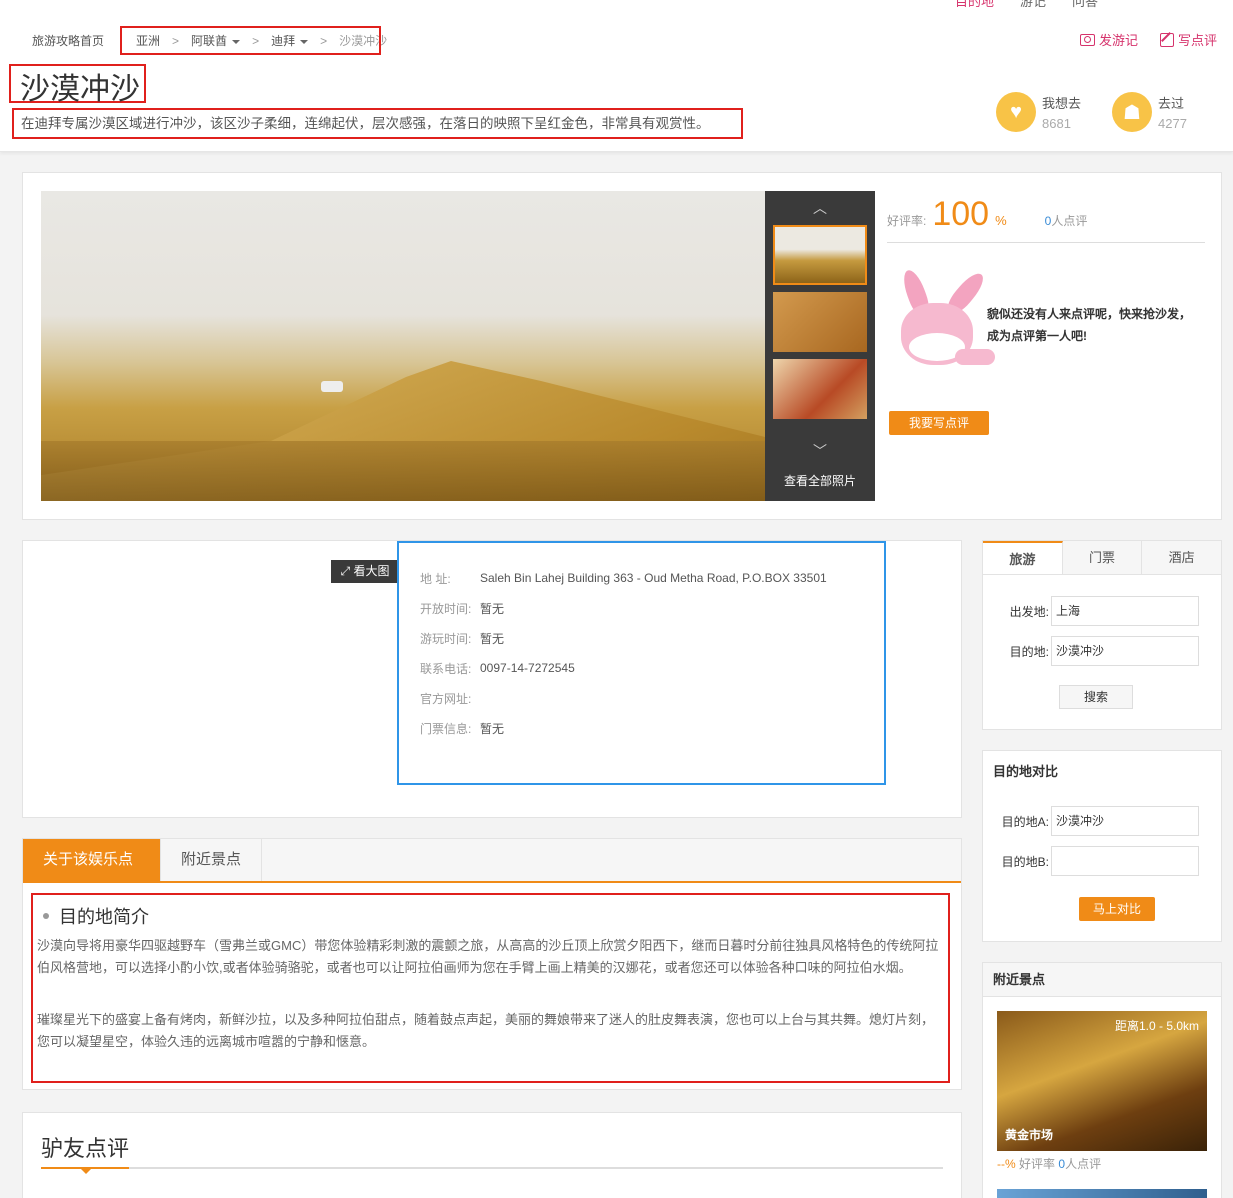 The height and width of the screenshot is (1198, 1233). I want to click on compare-widget: 目的地对比 目的地A: 沙漠冲沙 目的地B: 马上对比, so click(1102, 846).